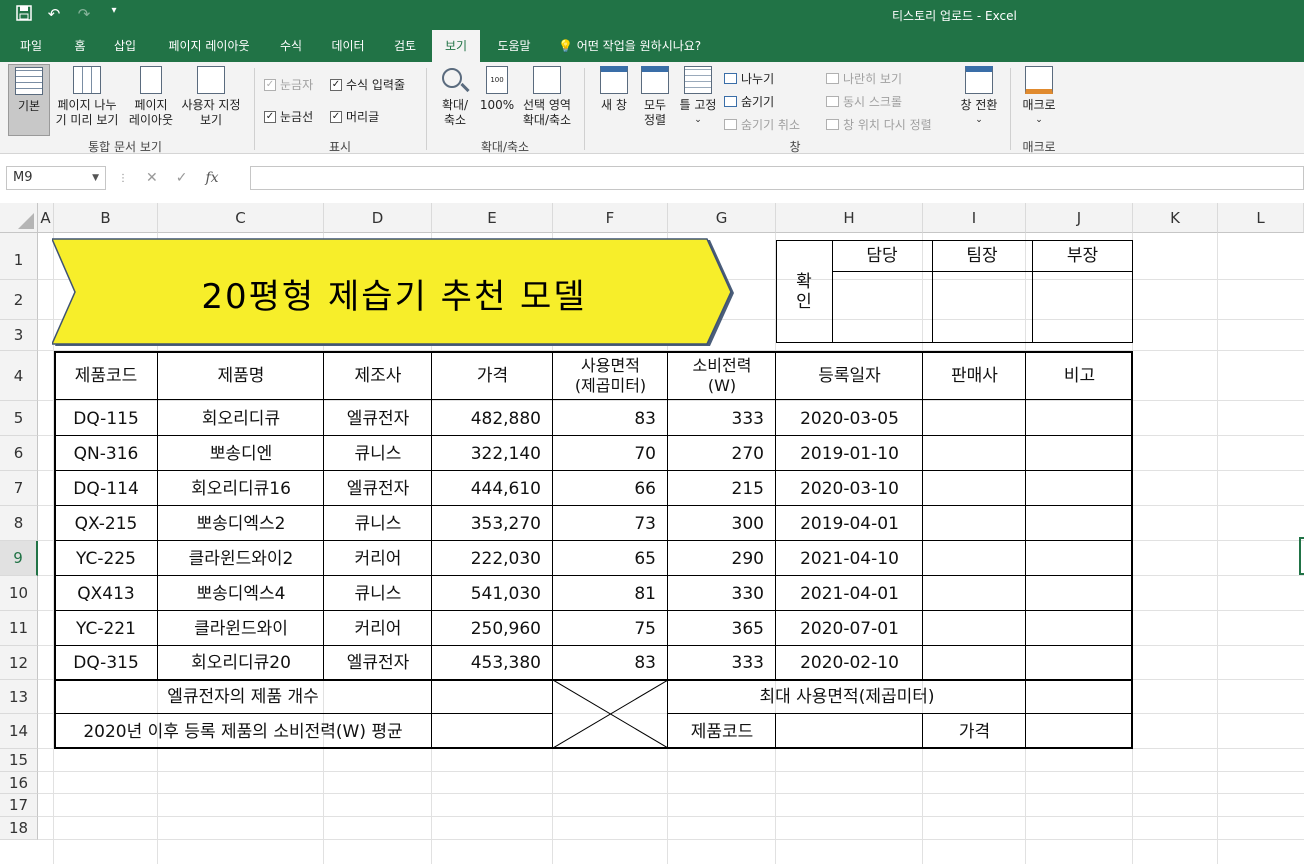  I want to click on data-cell: QX-215, so click(106, 523).